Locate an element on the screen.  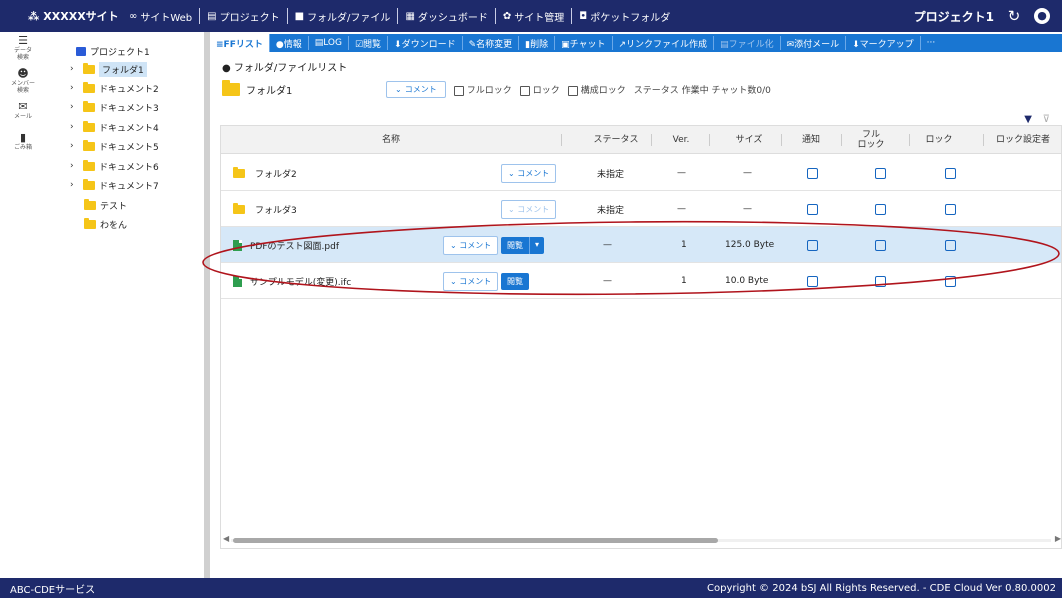
attach-mail-button: ✉添付メール is located at coordinates (814, 43).